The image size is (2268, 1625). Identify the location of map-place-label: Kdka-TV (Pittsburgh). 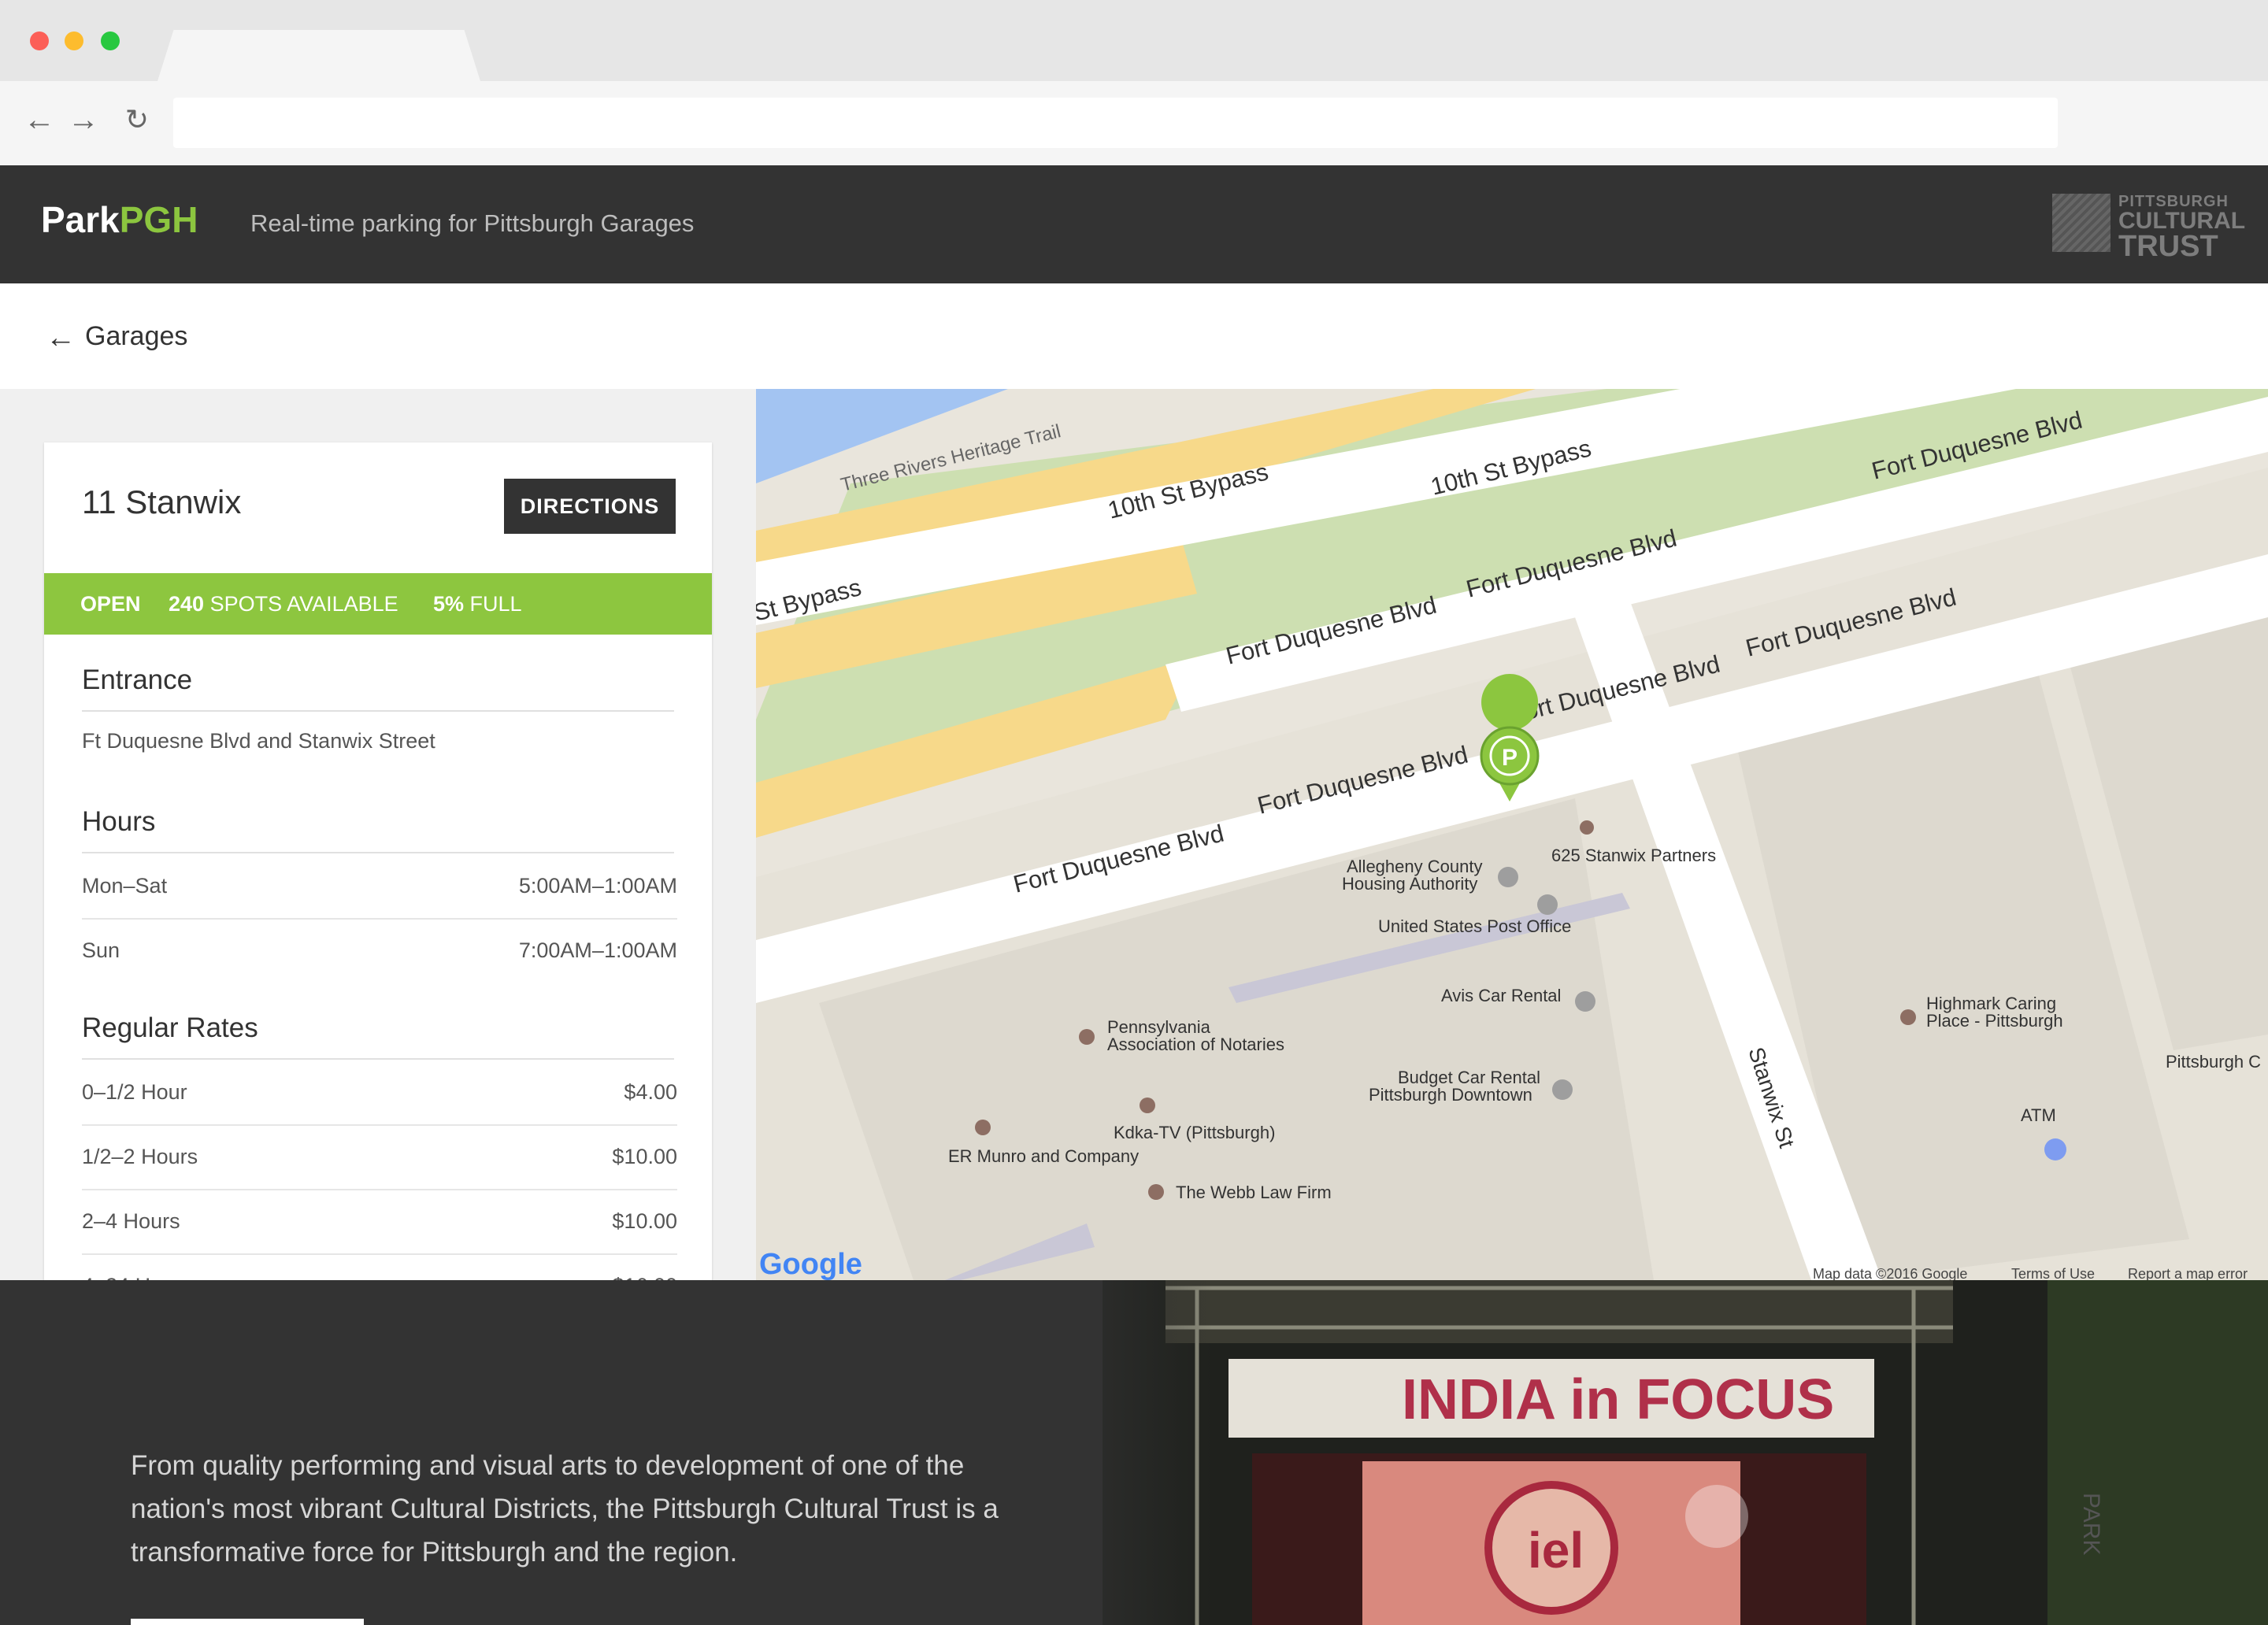
(1194, 1132).